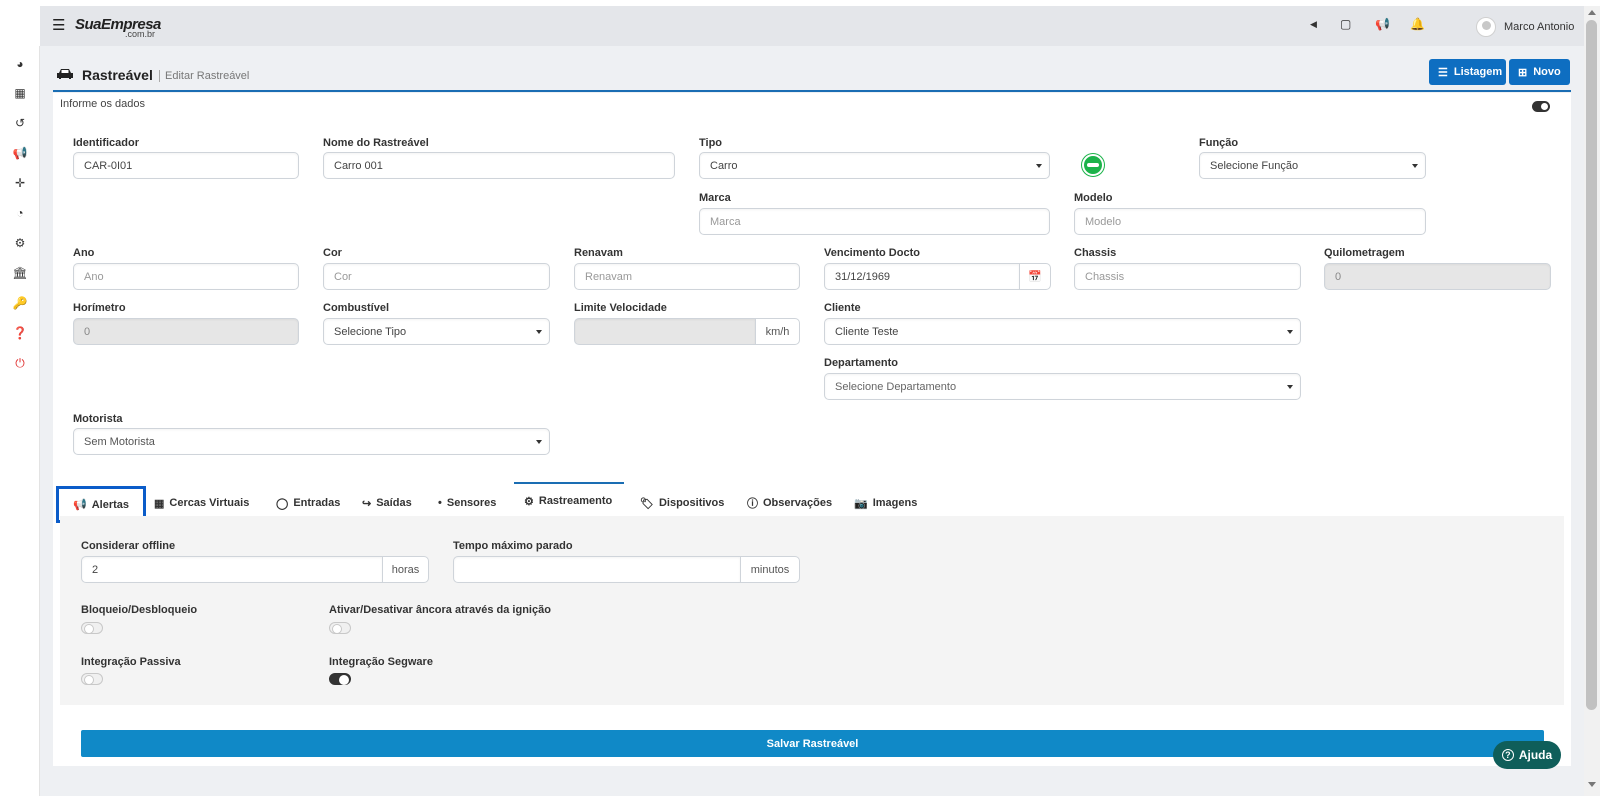  What do you see at coordinates (186, 165) in the screenshot?
I see `identificador-input: CAR-0I01` at bounding box center [186, 165].